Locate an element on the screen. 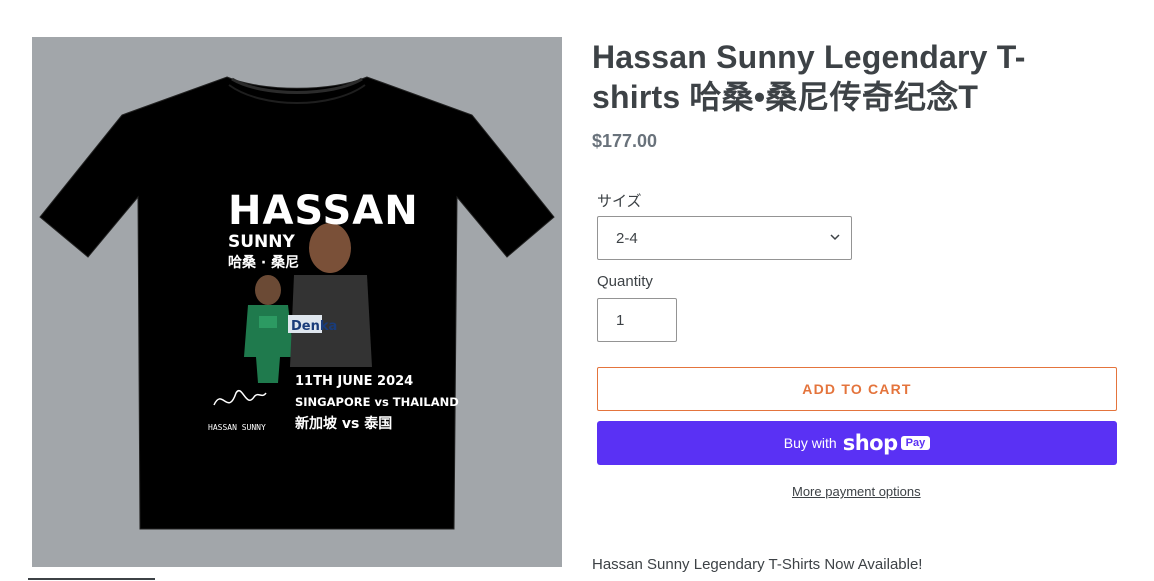 This screenshot has width=1154, height=581. pay-badge: Pay is located at coordinates (915, 443).